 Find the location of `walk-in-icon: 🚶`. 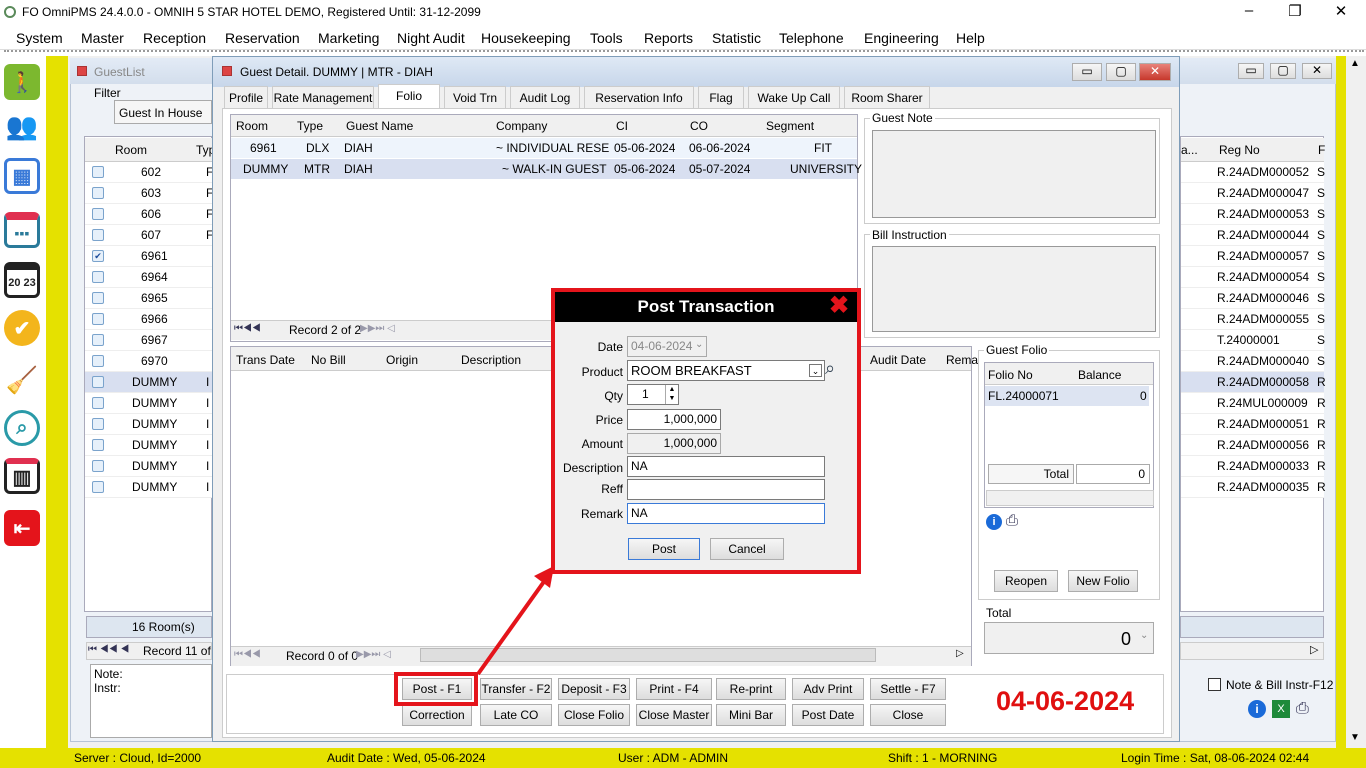

walk-in-icon: 🚶 is located at coordinates (22, 82).